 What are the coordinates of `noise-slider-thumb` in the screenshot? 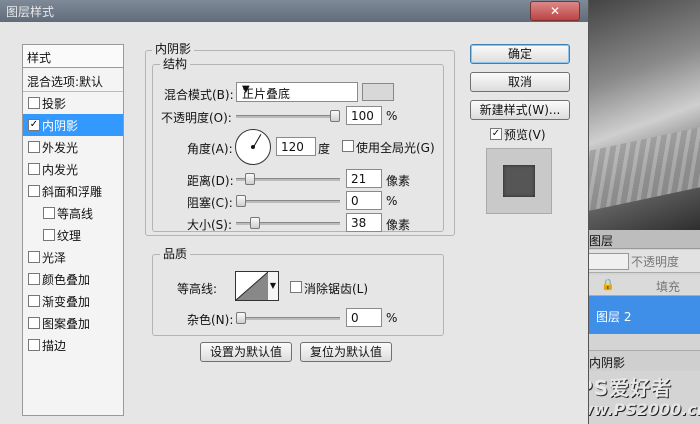 It's located at (241, 318).